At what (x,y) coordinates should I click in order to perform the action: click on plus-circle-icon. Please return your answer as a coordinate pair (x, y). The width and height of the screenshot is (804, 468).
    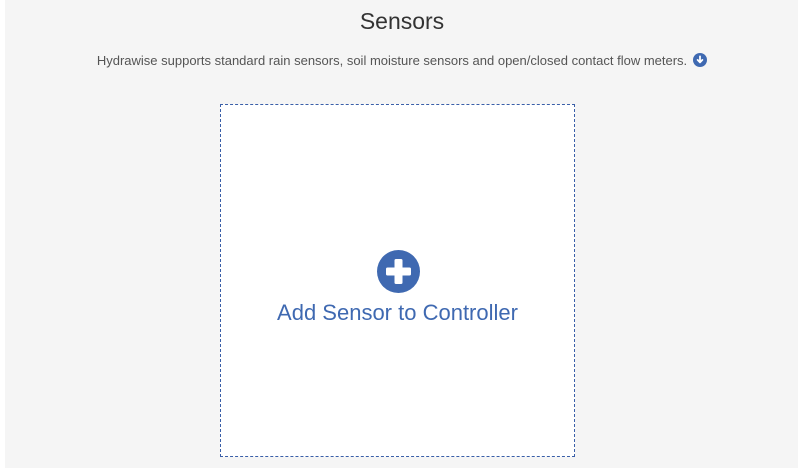
    Looking at the image, I should click on (398, 271).